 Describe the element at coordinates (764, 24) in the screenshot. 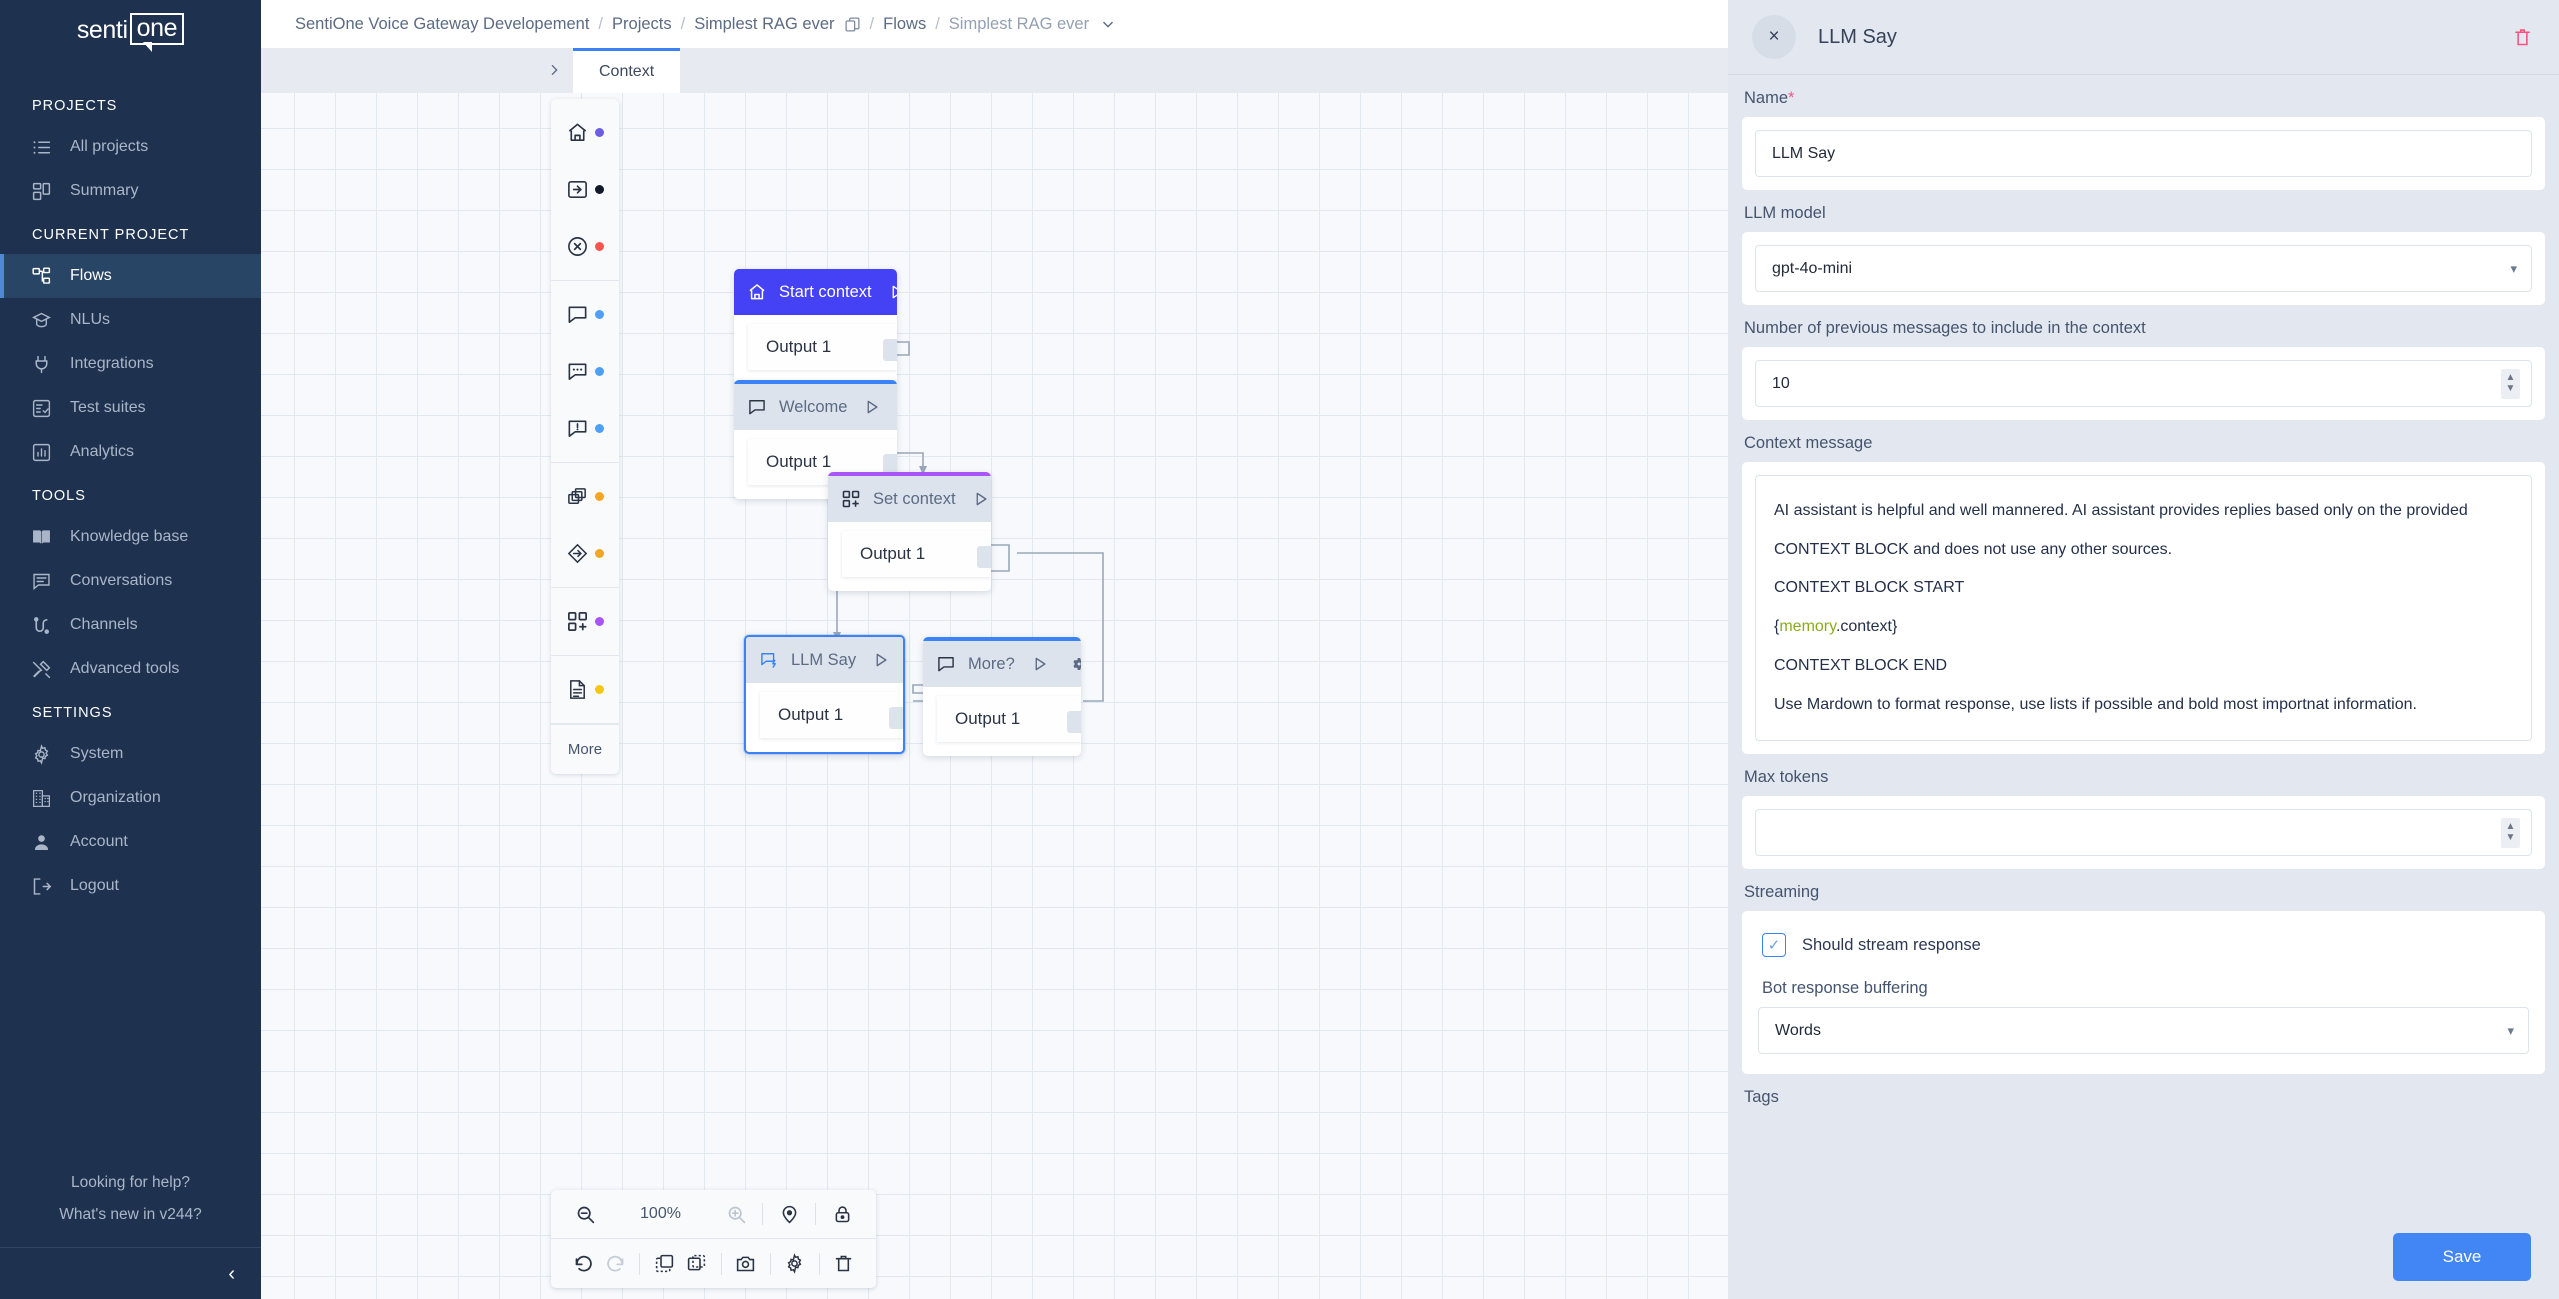

I see `breadcrumb-item-project: Simplest RAG ever` at that location.